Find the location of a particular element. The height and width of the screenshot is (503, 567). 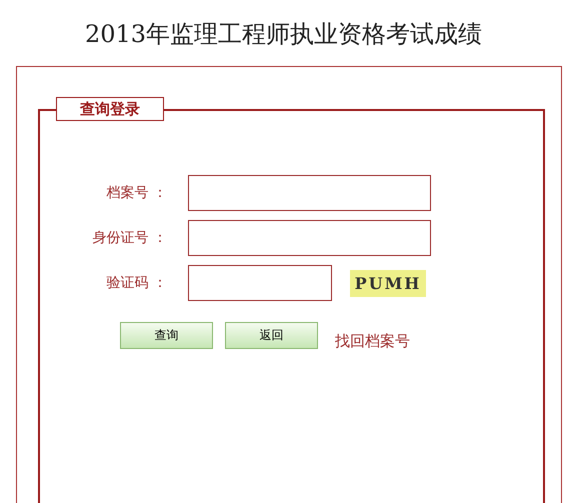

fieldset-legend: 查询登录 is located at coordinates (110, 109).